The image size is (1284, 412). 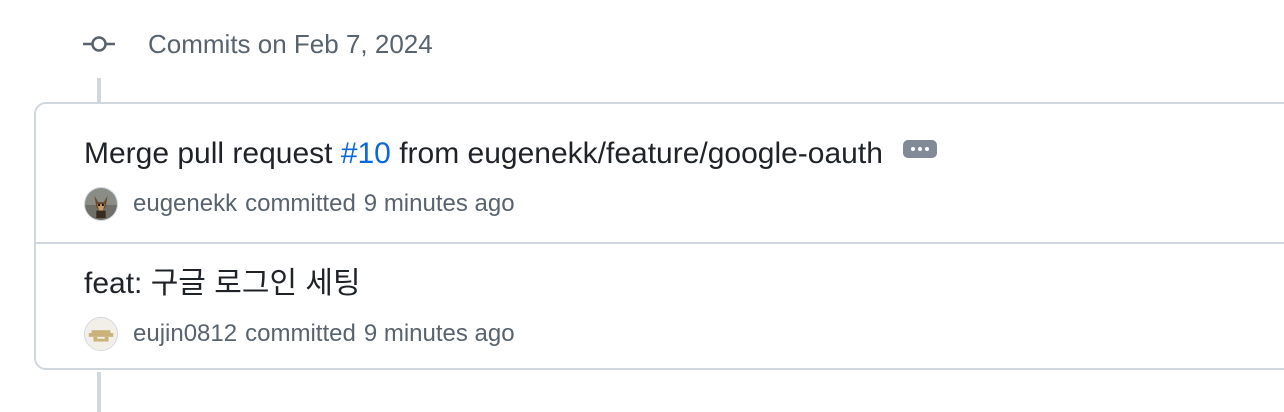 What do you see at coordinates (99, 91) in the screenshot?
I see `timeline-line-top` at bounding box center [99, 91].